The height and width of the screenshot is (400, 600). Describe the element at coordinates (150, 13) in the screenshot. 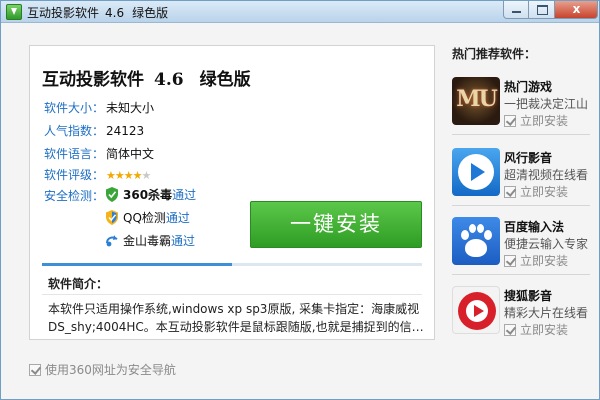

I see `window-title-edition: 绿色版` at that location.